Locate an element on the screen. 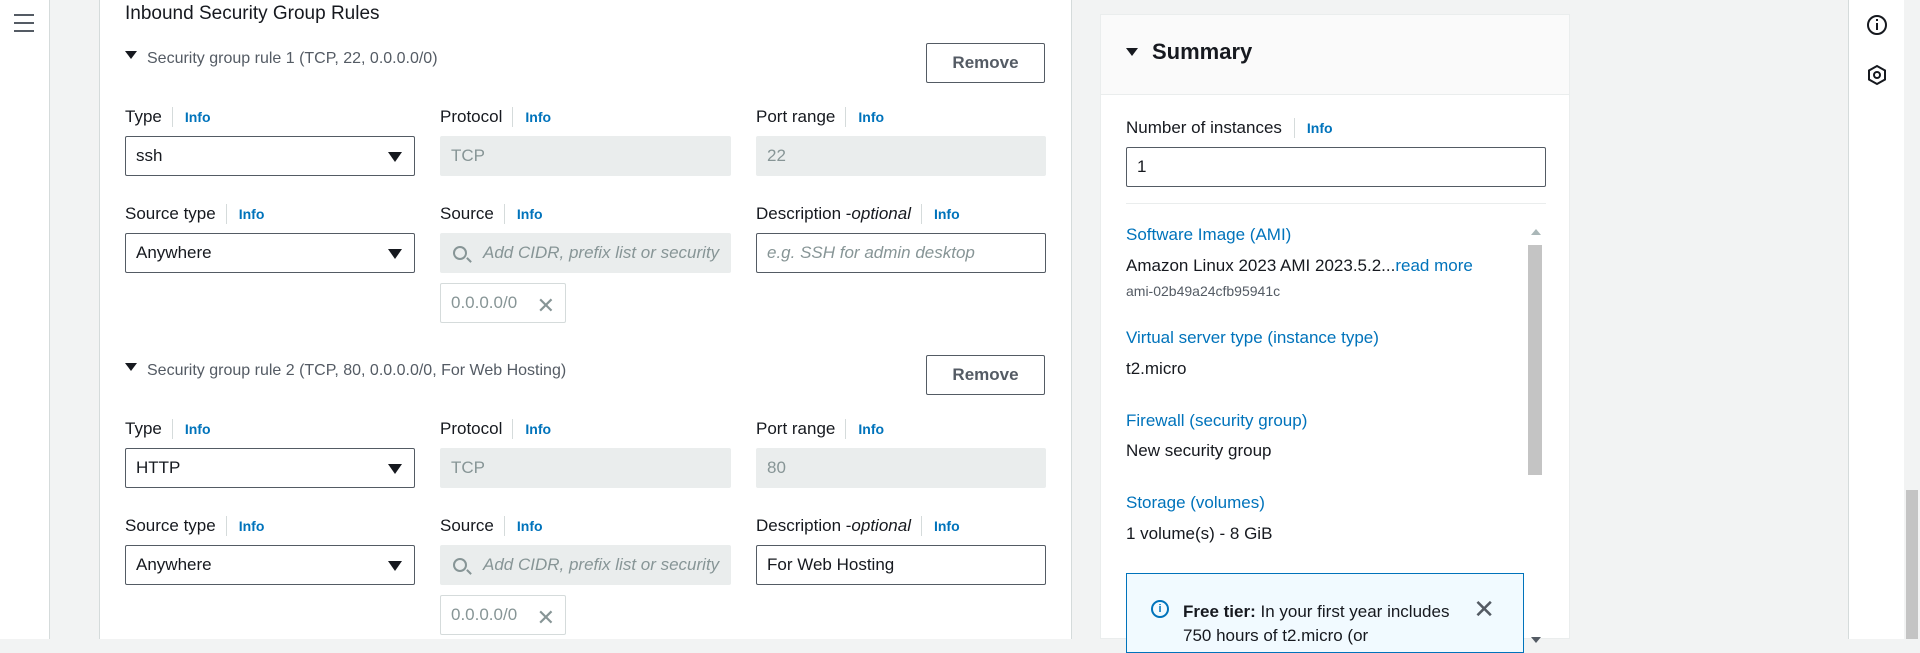  left-nav-rail is located at coordinates (25, 319).